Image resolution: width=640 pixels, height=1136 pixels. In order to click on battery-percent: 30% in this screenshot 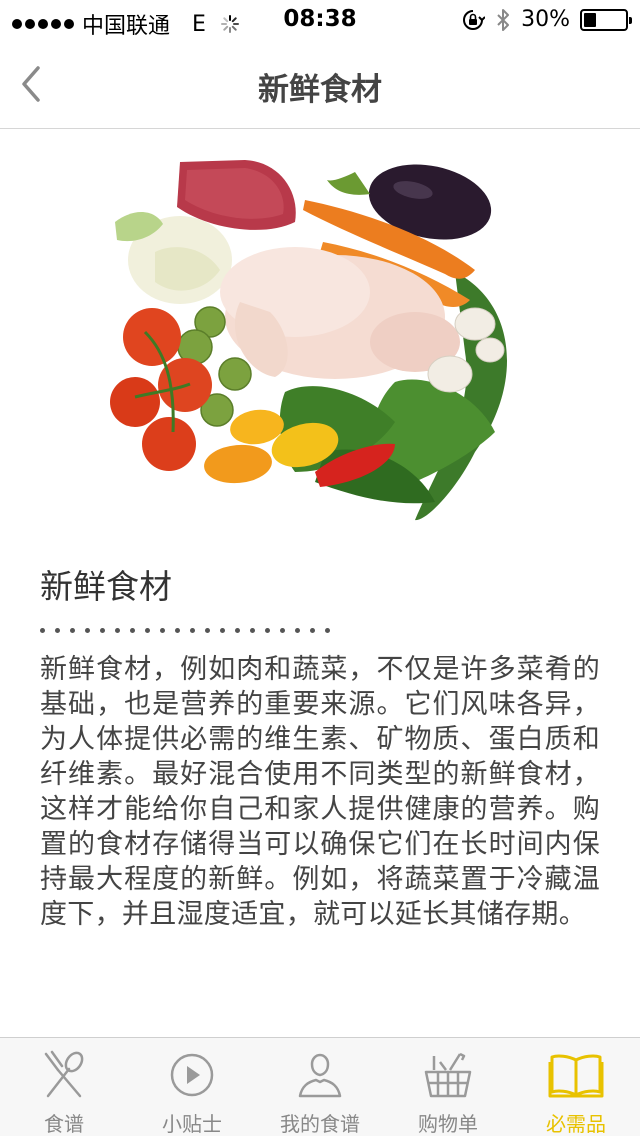, I will do `click(545, 19)`.